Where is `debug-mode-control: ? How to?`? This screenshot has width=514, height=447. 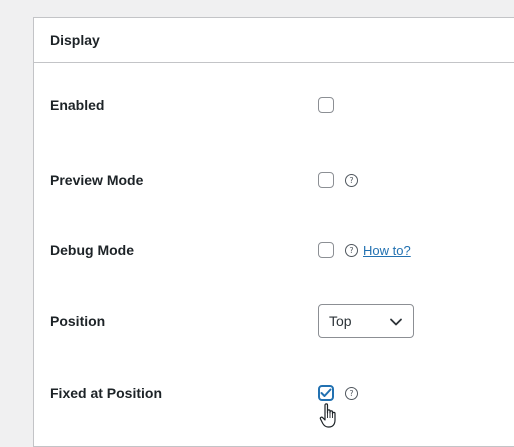 debug-mode-control: ? How to? is located at coordinates (364, 250).